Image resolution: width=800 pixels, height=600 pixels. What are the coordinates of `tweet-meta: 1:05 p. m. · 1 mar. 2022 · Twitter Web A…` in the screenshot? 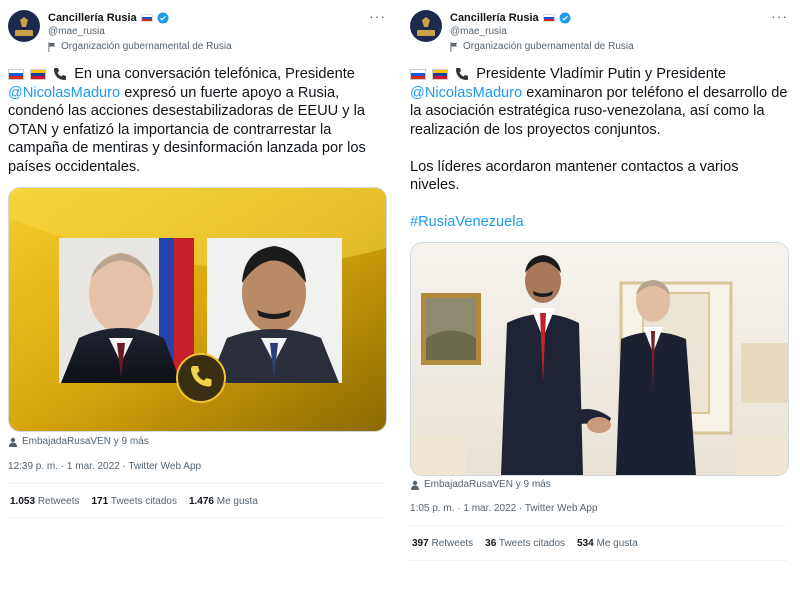 It's located at (504, 508).